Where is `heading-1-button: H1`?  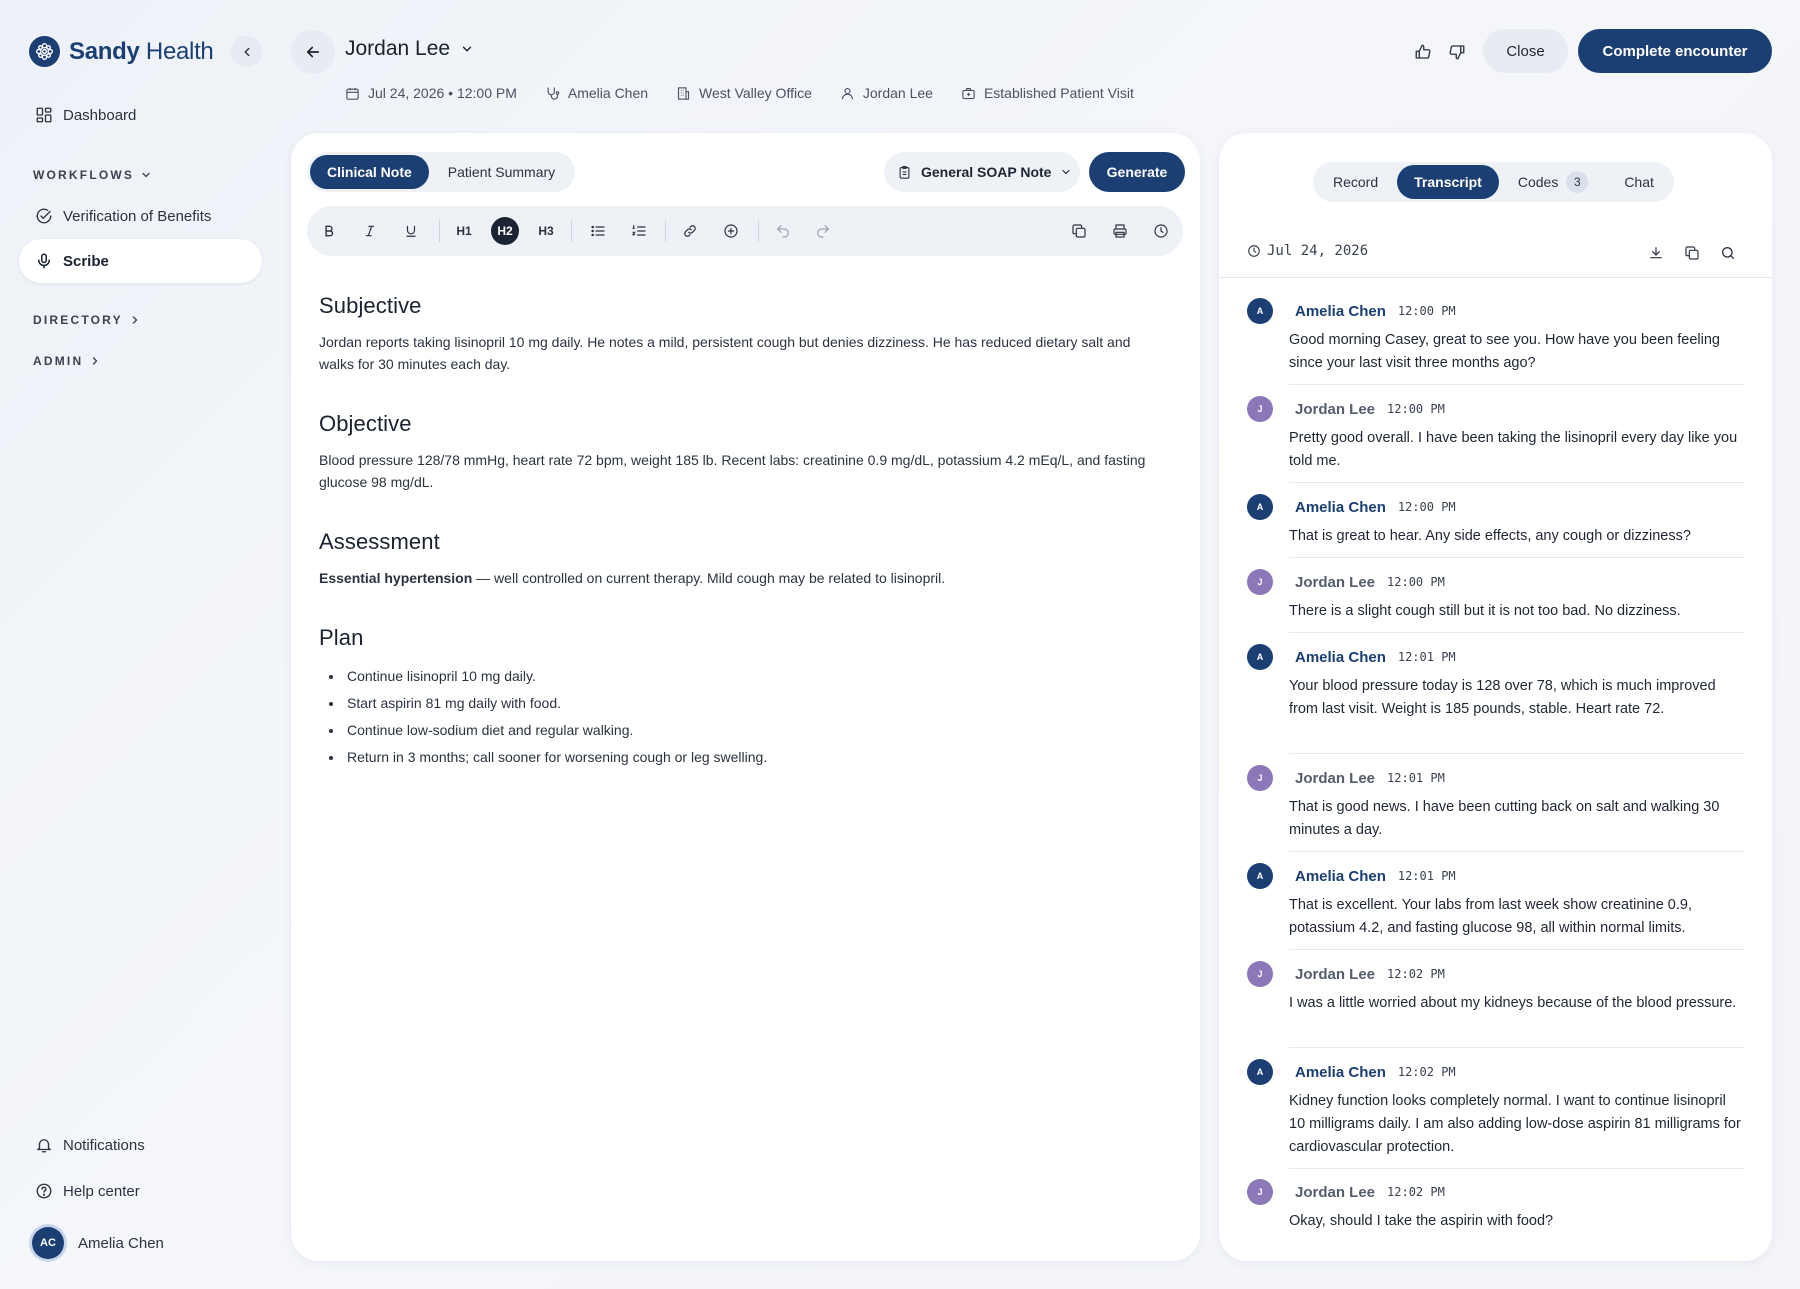
heading-1-button: H1 is located at coordinates (464, 231).